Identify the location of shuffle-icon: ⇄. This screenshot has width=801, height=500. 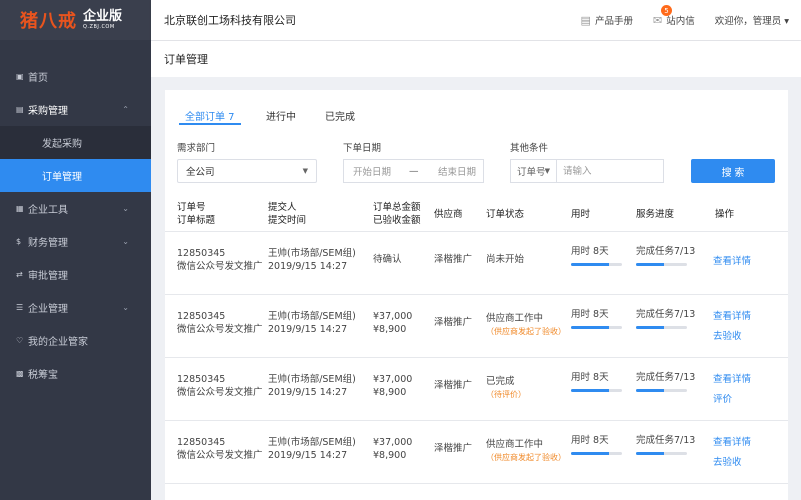
(19, 274).